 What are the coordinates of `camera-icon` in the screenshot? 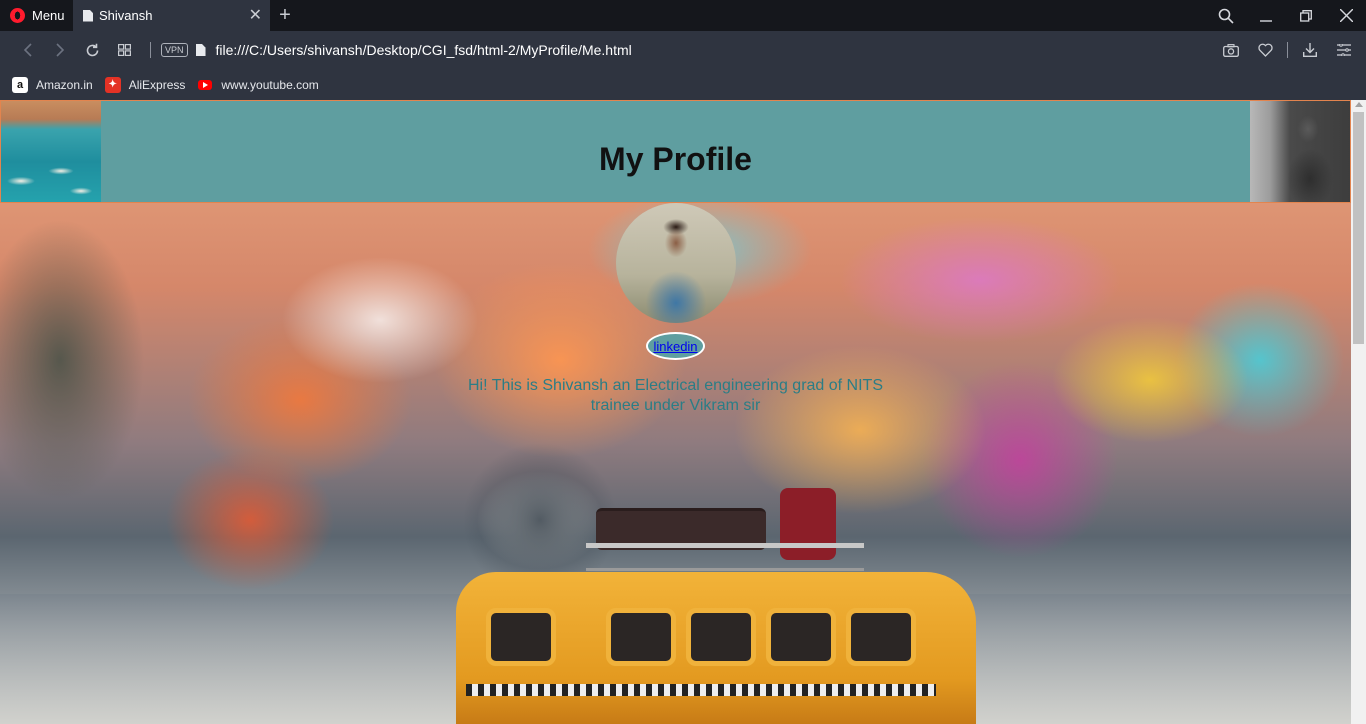 It's located at (1231, 50).